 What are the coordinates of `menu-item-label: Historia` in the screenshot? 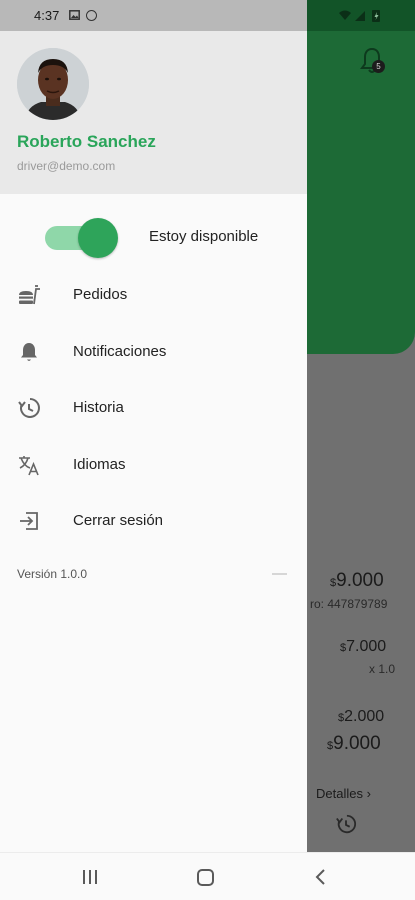 It's located at (98, 407).